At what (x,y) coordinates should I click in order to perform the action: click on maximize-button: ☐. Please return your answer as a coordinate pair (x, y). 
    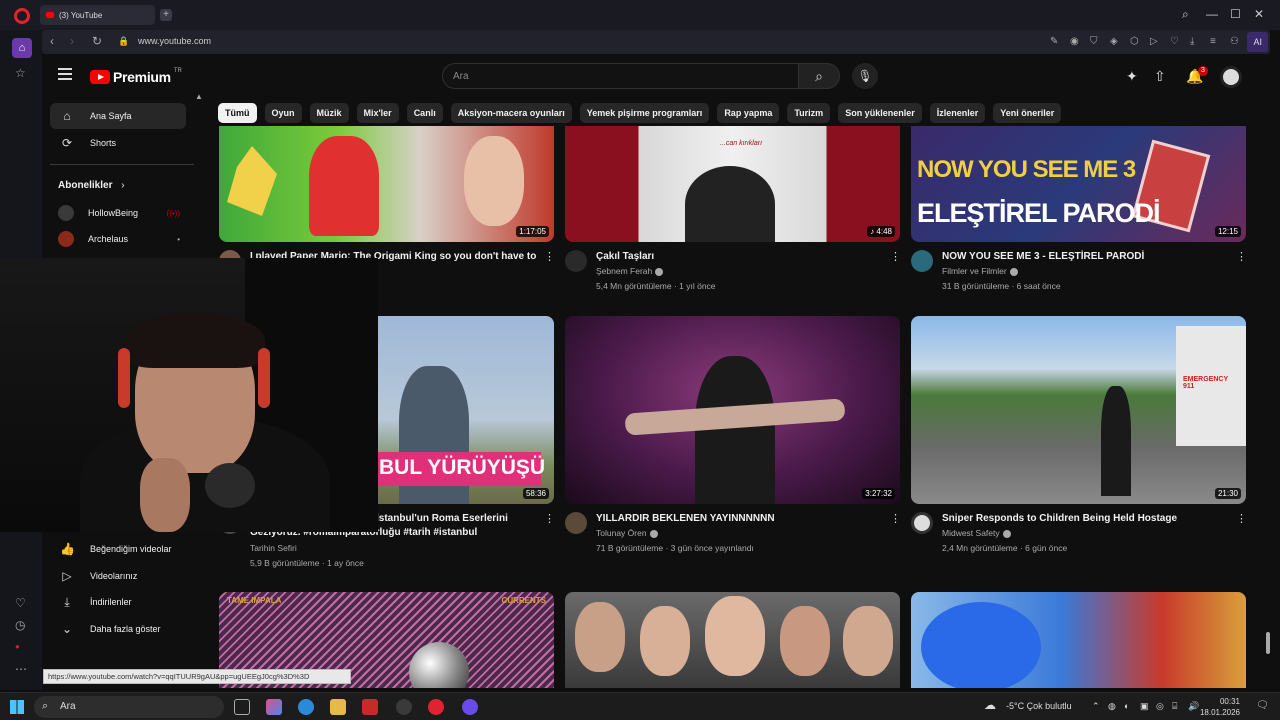
    Looking at the image, I should click on (1235, 14).